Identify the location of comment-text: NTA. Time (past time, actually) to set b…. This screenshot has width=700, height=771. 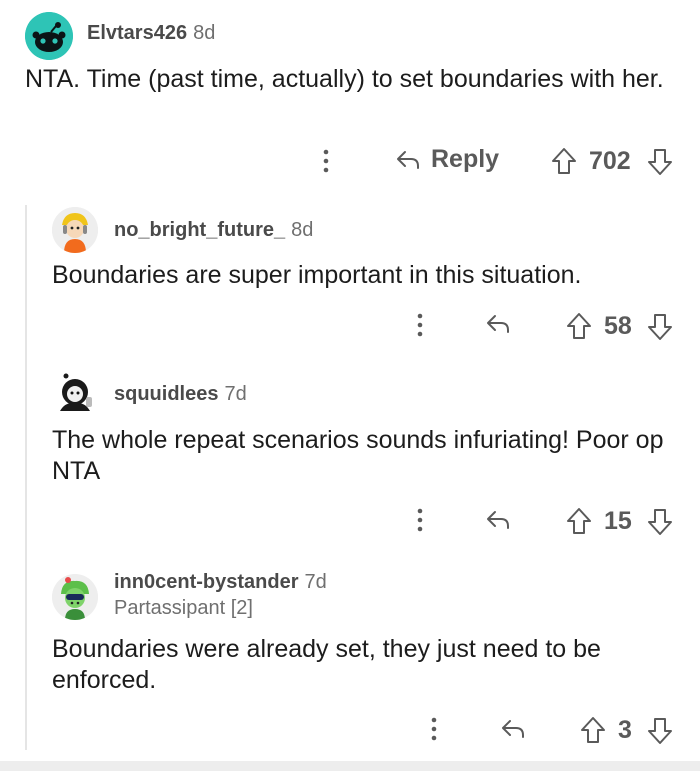
(344, 79).